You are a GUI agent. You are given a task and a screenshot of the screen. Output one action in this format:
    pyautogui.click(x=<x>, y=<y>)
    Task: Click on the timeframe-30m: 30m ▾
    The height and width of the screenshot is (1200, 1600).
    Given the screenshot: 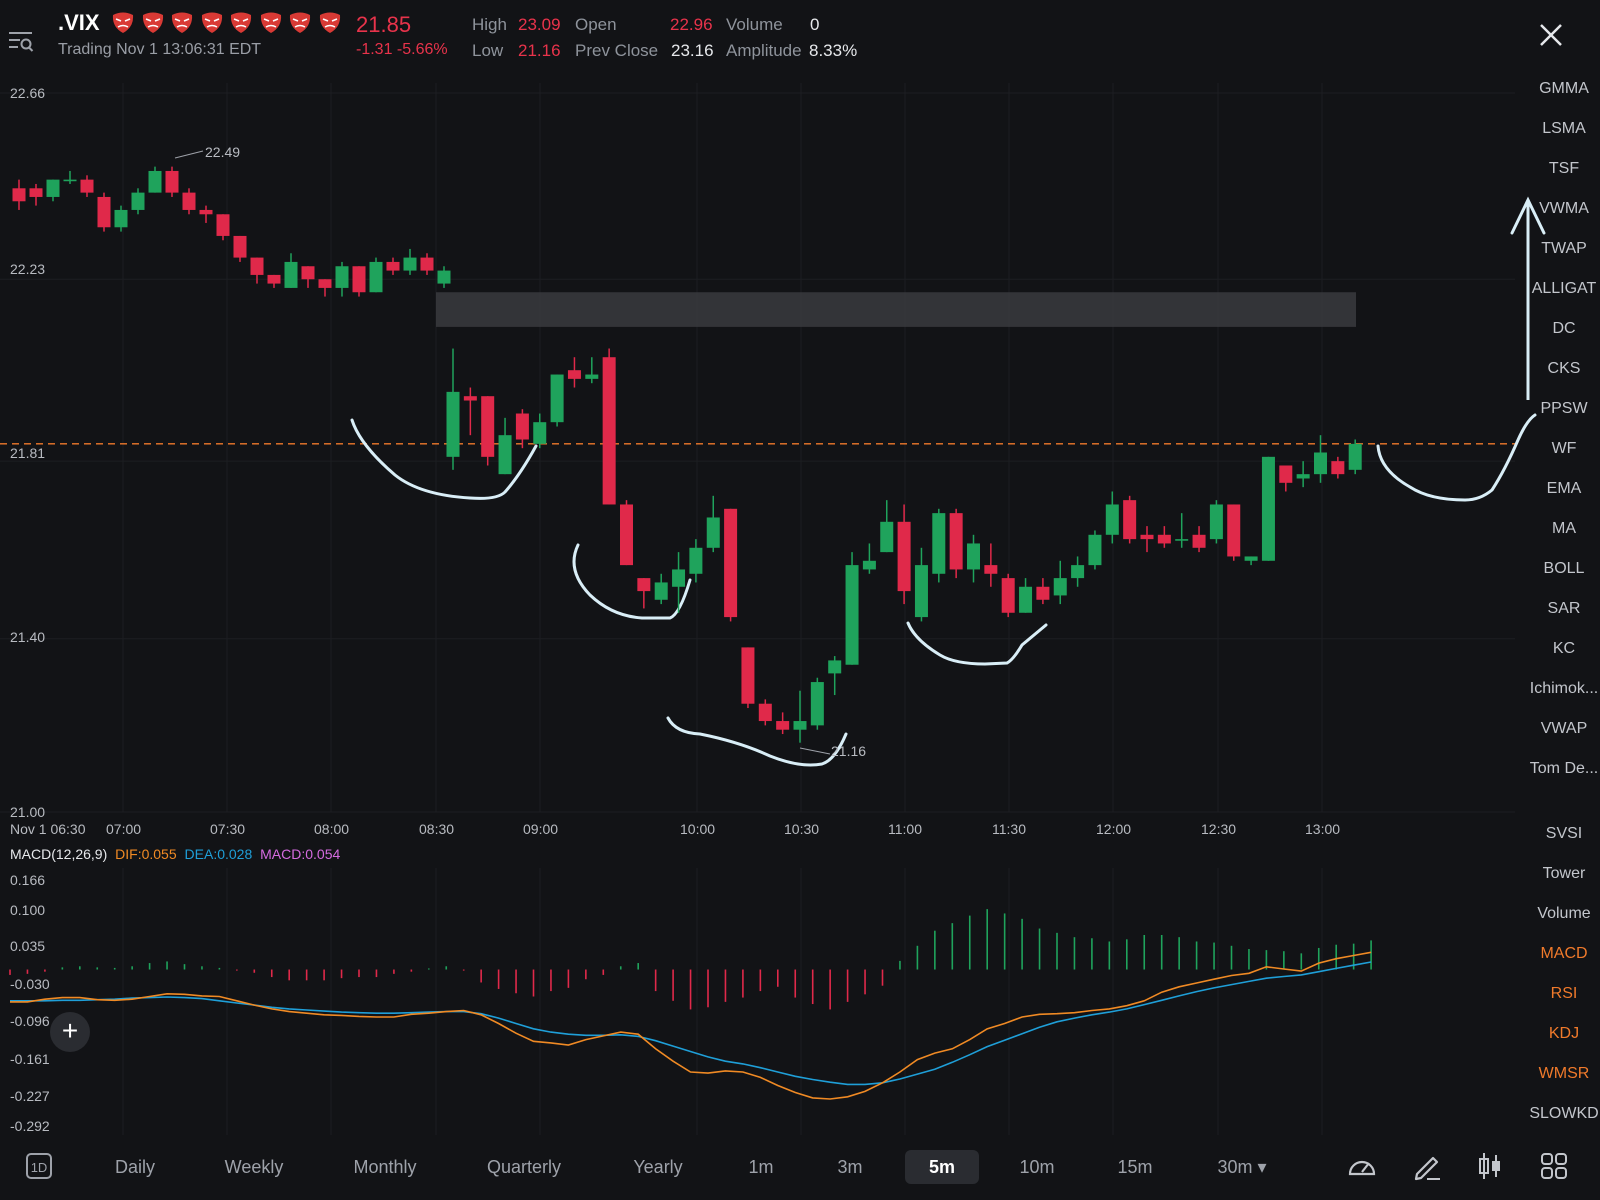 What is the action you would take?
    pyautogui.click(x=1242, y=1167)
    